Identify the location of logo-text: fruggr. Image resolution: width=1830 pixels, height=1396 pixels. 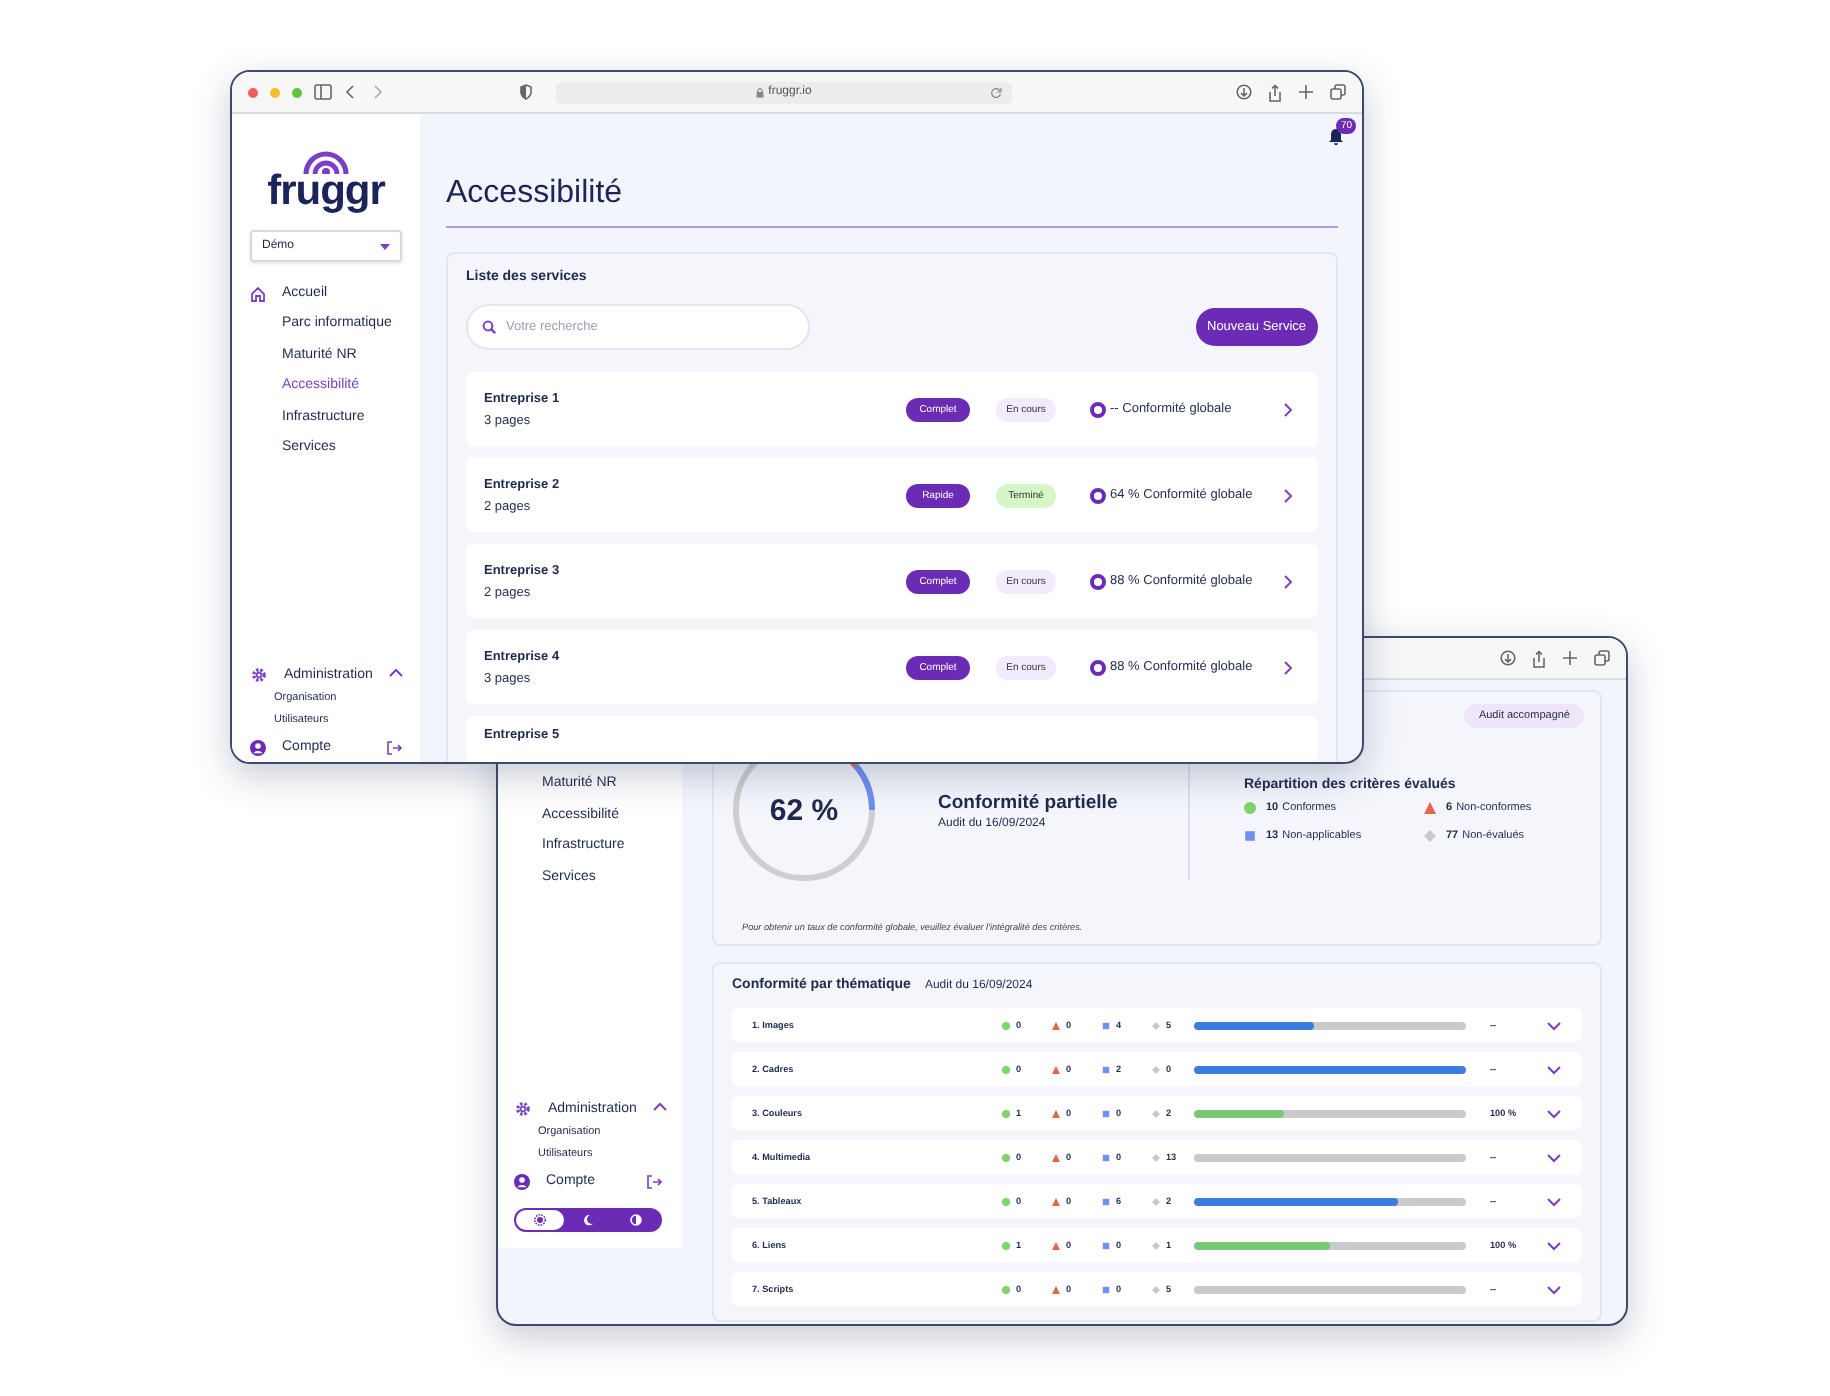
(326, 192).